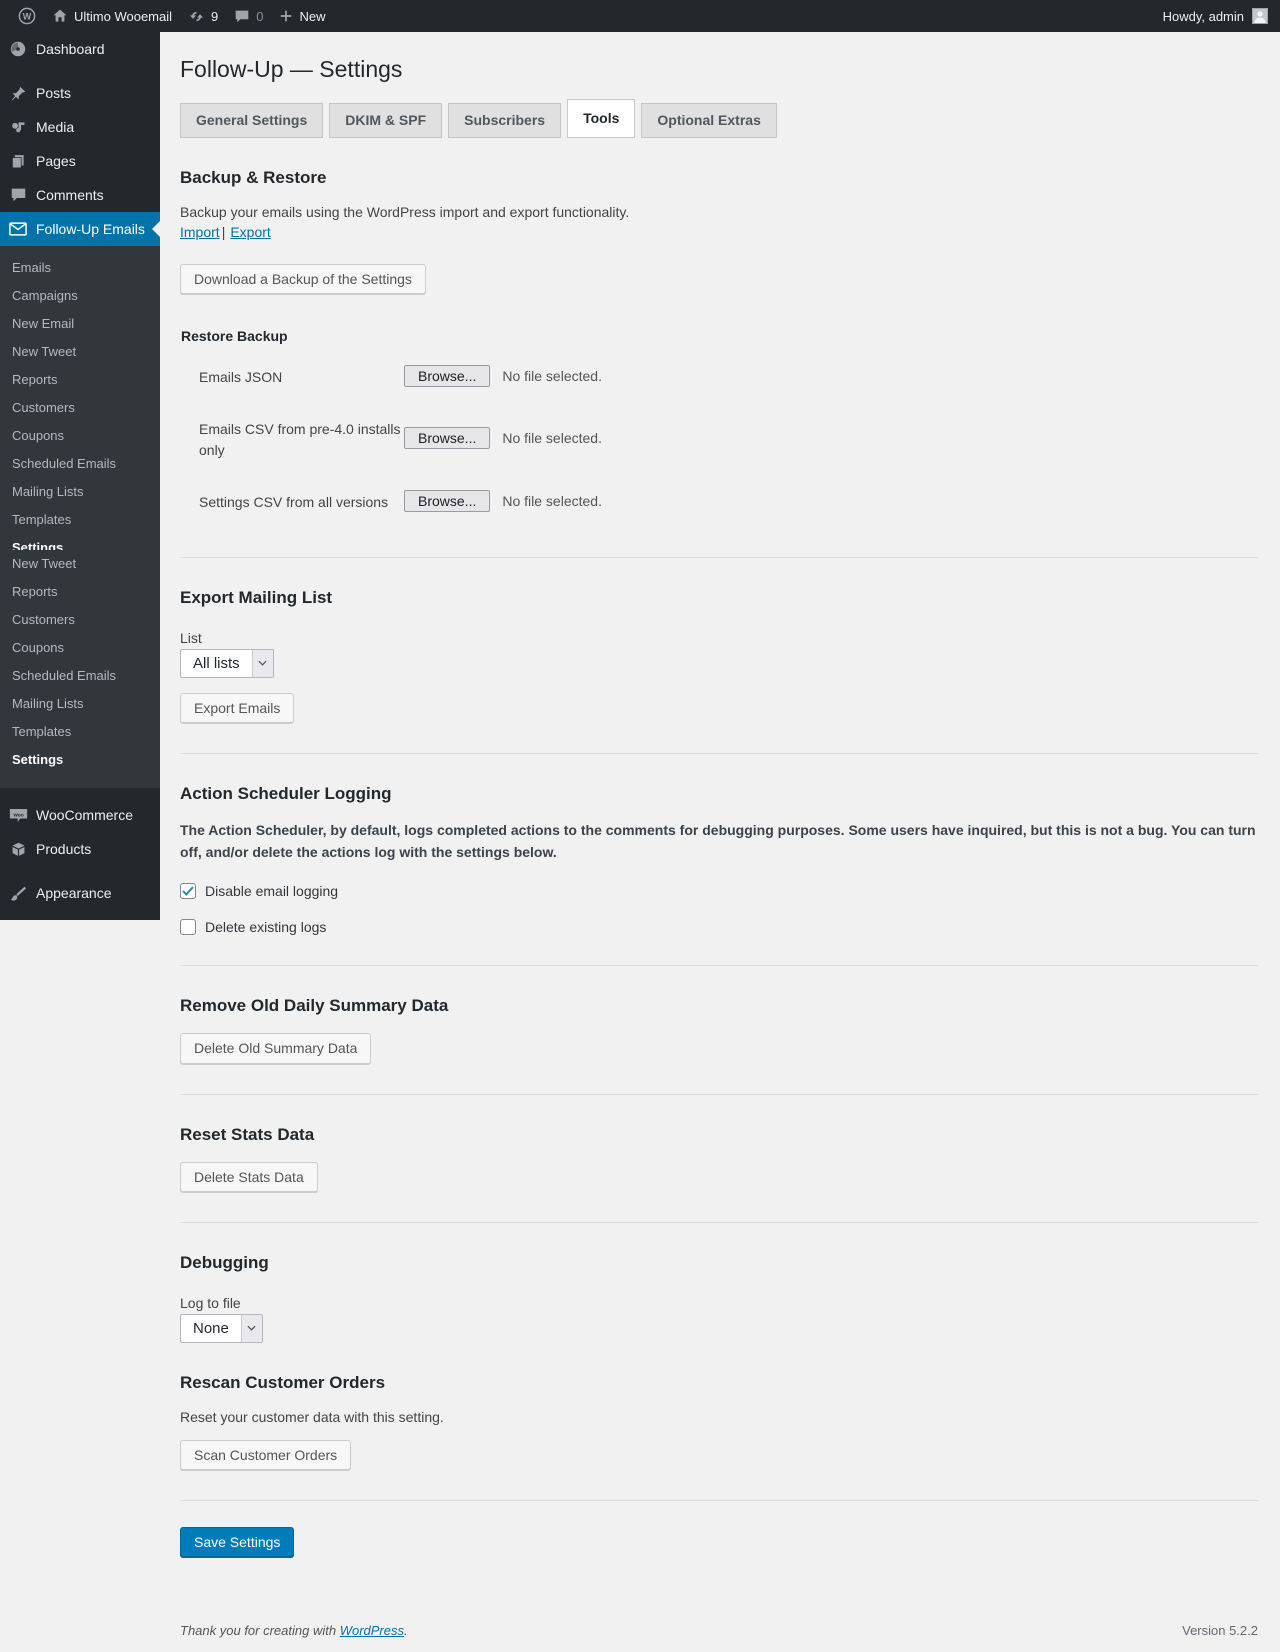 This screenshot has width=1280, height=1652. Describe the element at coordinates (234, 335) in the screenshot. I see `restore-backup-heading: Restore Backup` at that location.